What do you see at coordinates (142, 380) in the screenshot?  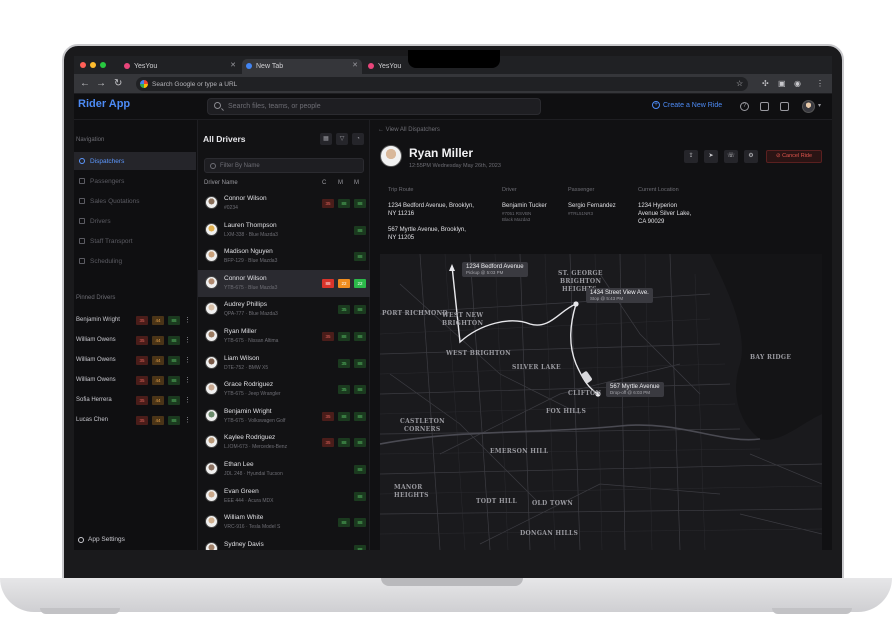 I see `c-badge: 35` at bounding box center [142, 380].